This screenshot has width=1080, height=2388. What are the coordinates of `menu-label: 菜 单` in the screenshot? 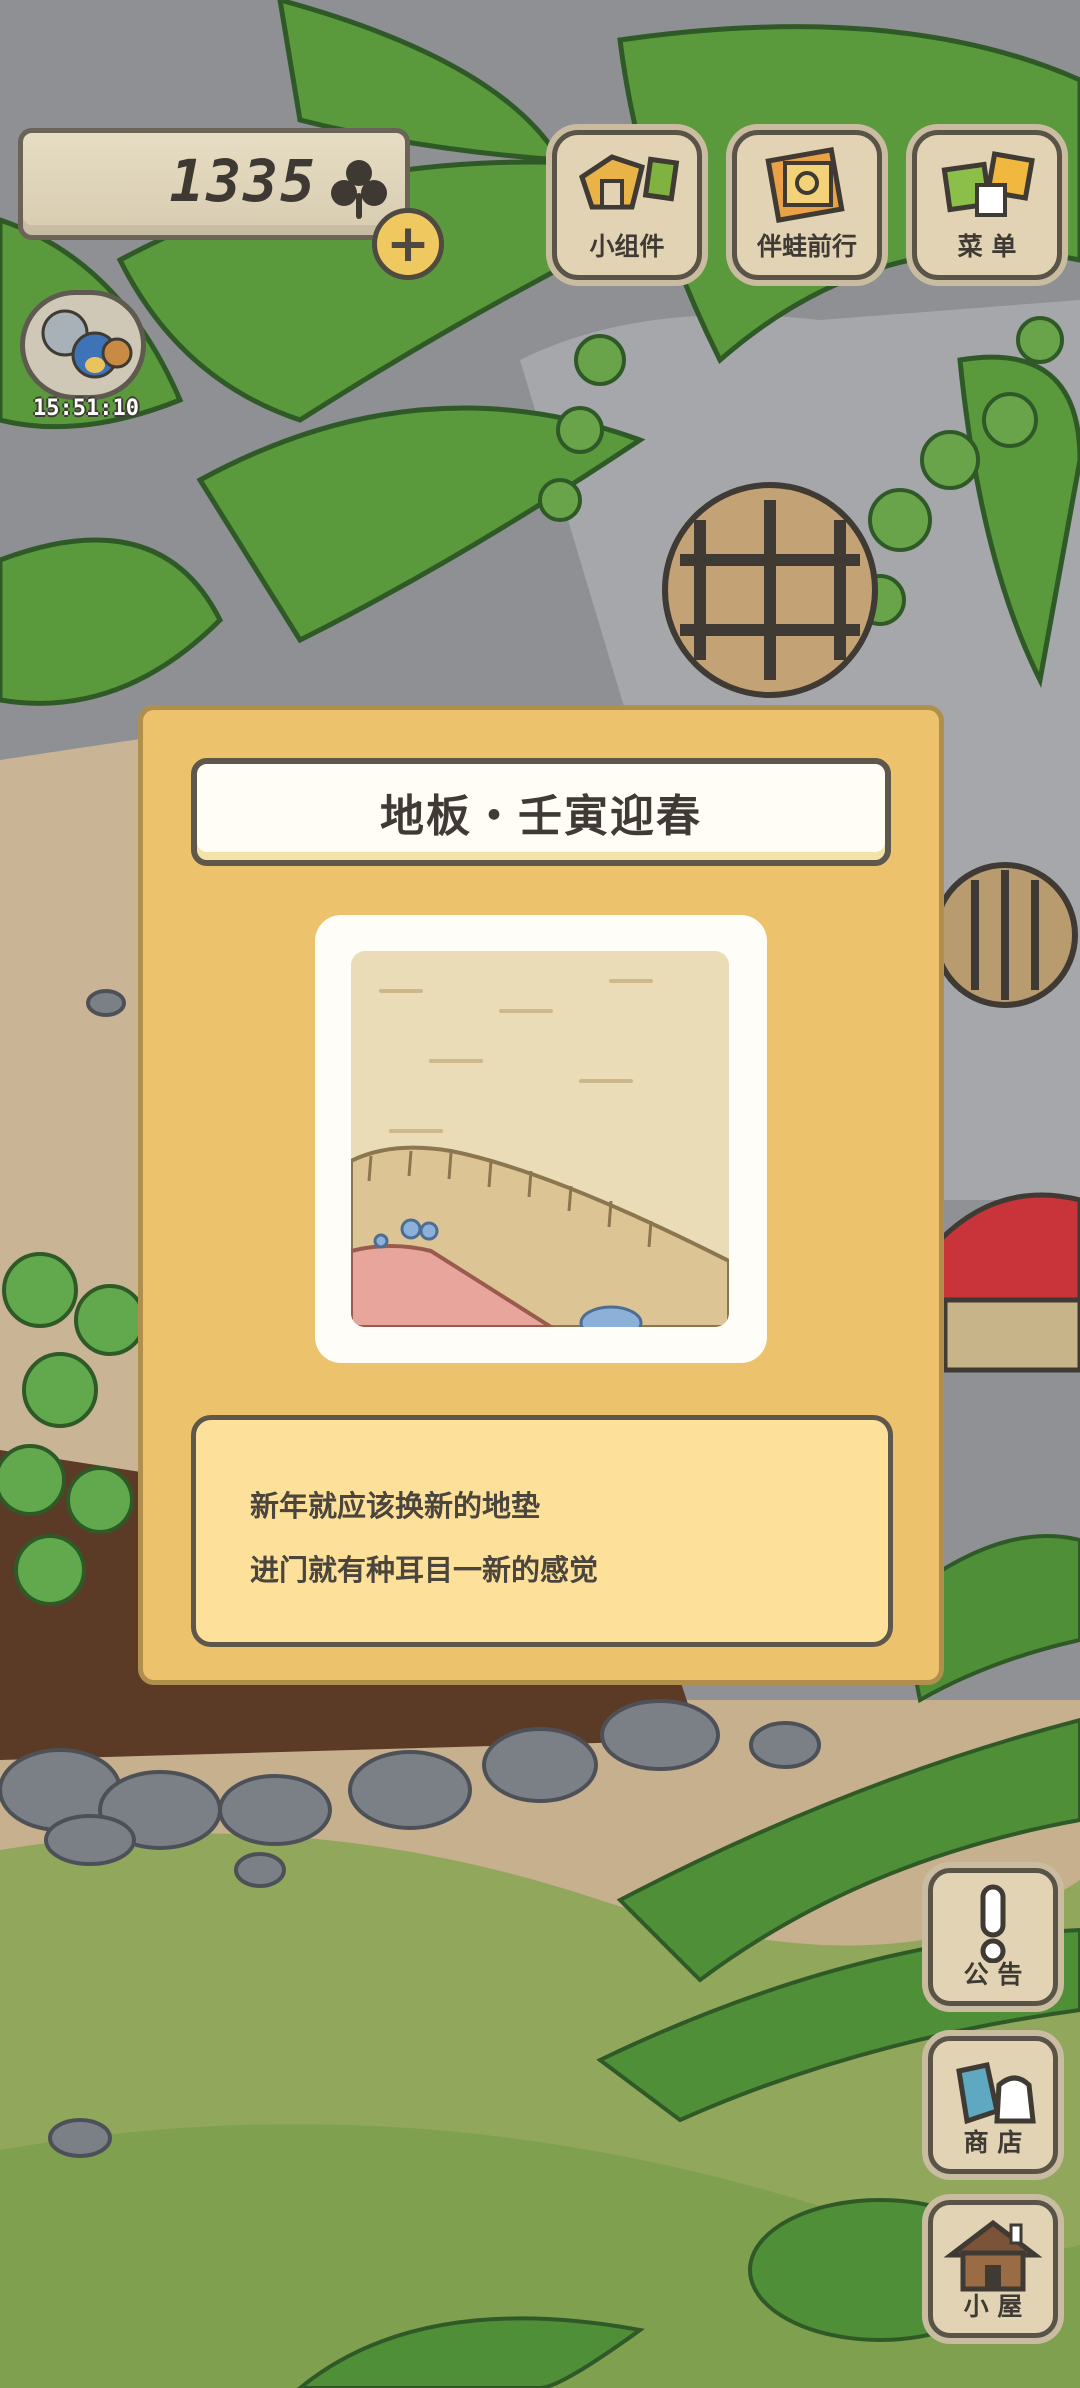 It's located at (987, 246).